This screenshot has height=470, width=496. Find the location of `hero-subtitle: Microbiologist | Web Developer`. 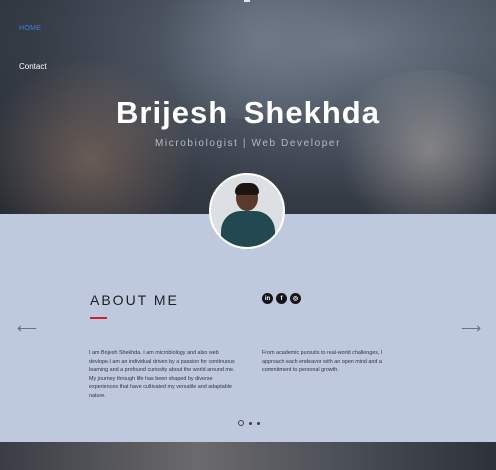

hero-subtitle: Microbiologist | Web Developer is located at coordinates (248, 143).